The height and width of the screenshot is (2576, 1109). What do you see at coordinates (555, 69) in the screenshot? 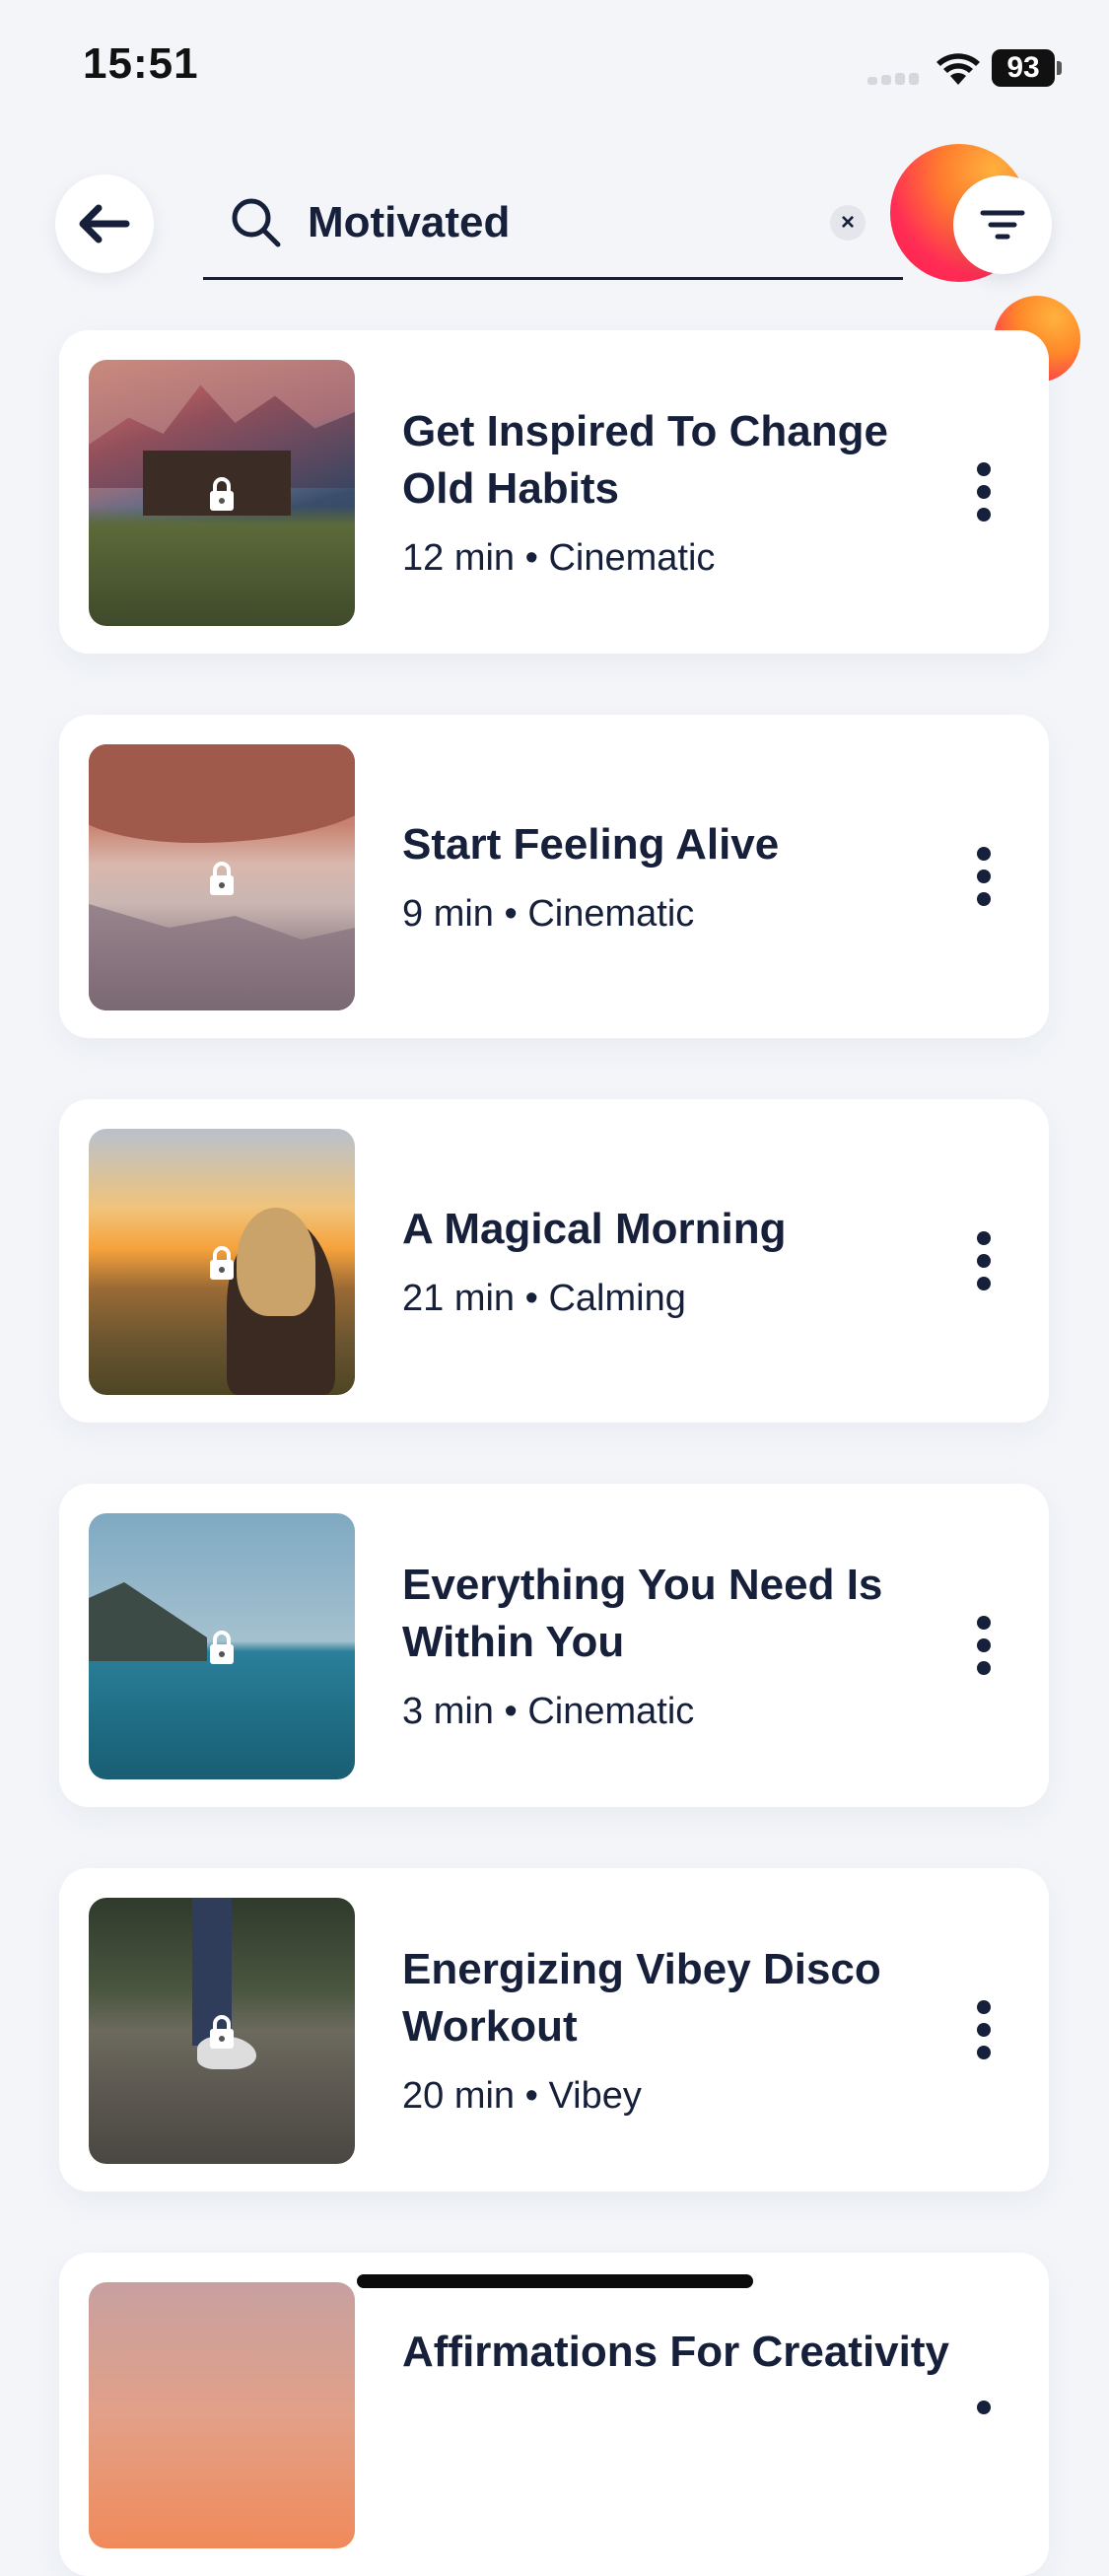
I see `status-bar: 15:51 93` at bounding box center [555, 69].